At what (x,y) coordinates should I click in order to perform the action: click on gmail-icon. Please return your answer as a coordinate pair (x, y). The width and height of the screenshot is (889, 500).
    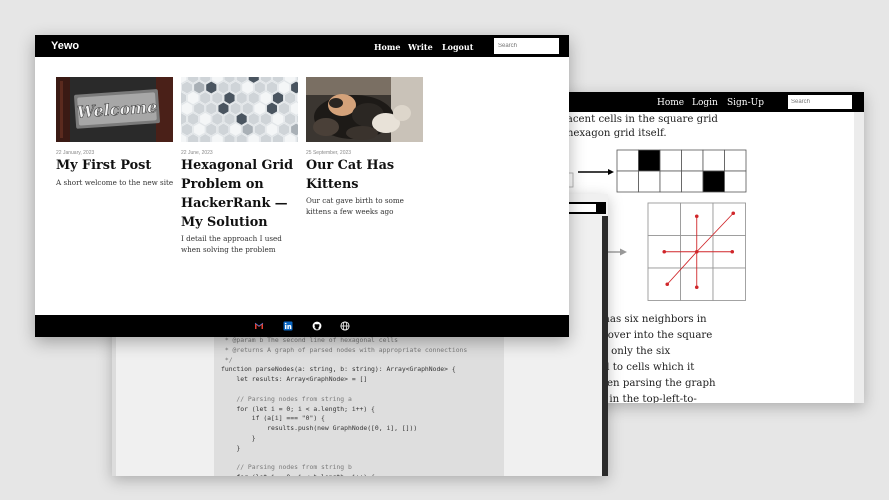
    Looking at the image, I should click on (259, 326).